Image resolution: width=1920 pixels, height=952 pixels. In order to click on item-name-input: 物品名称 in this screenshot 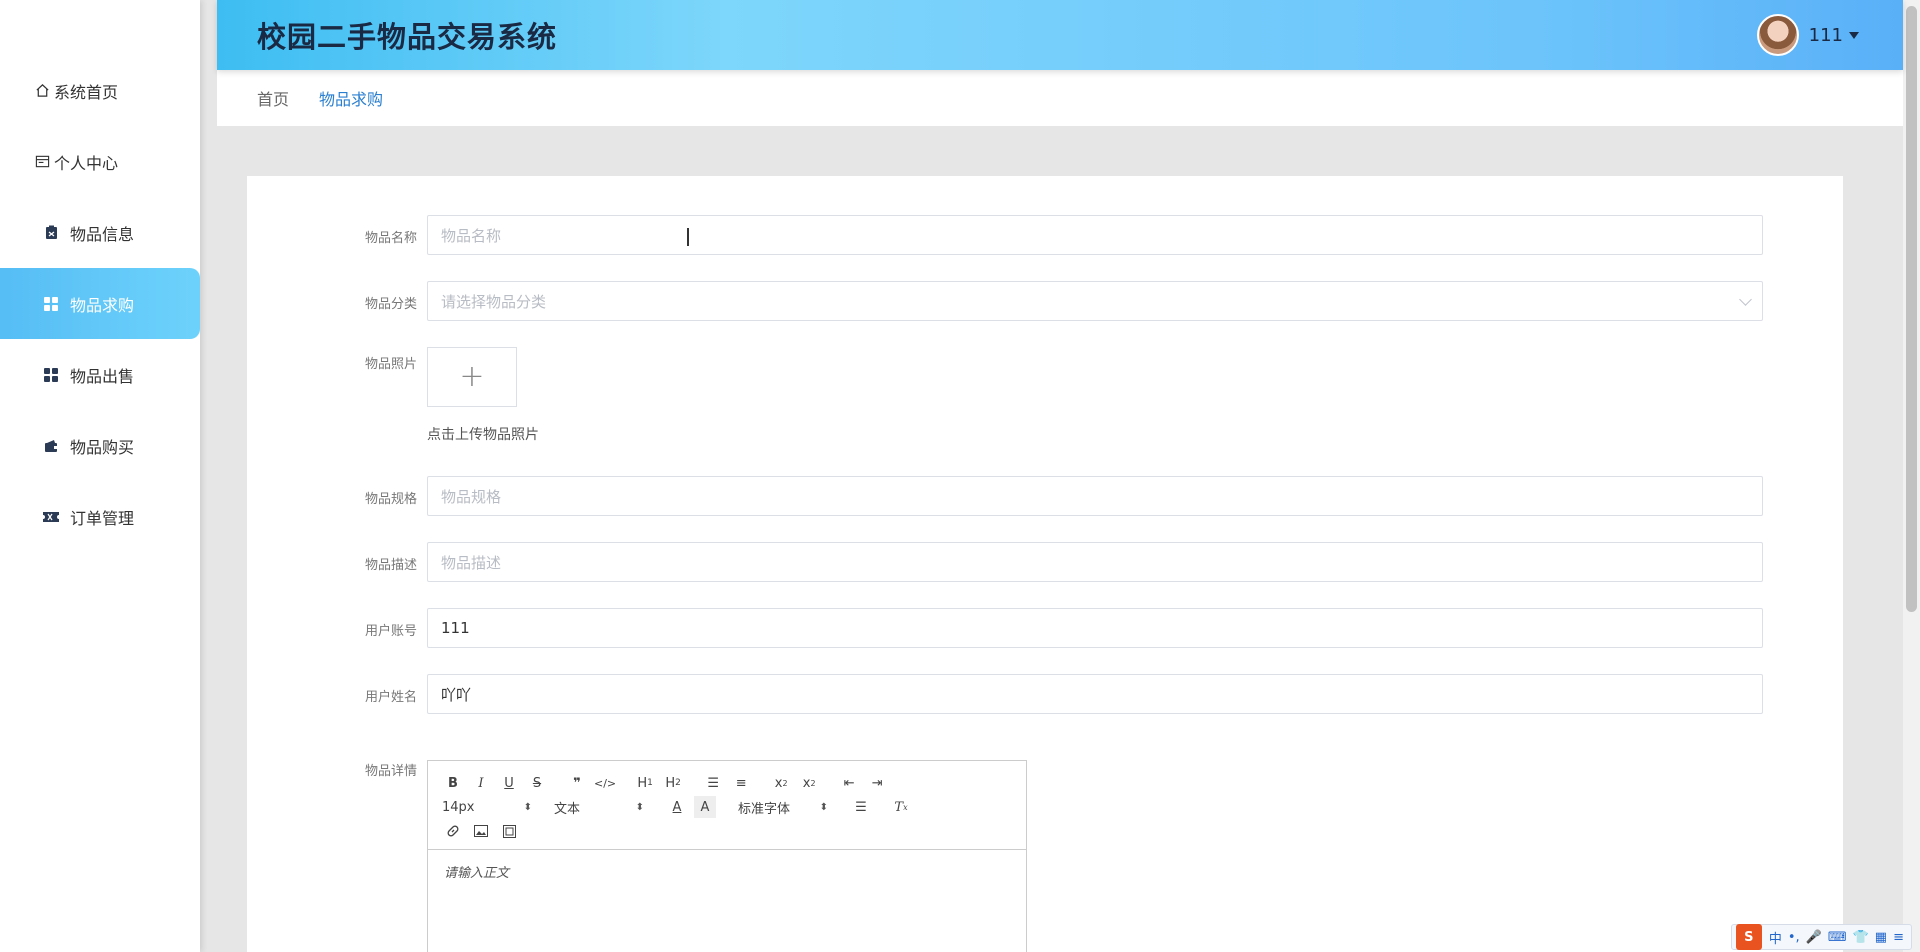, I will do `click(1095, 235)`.